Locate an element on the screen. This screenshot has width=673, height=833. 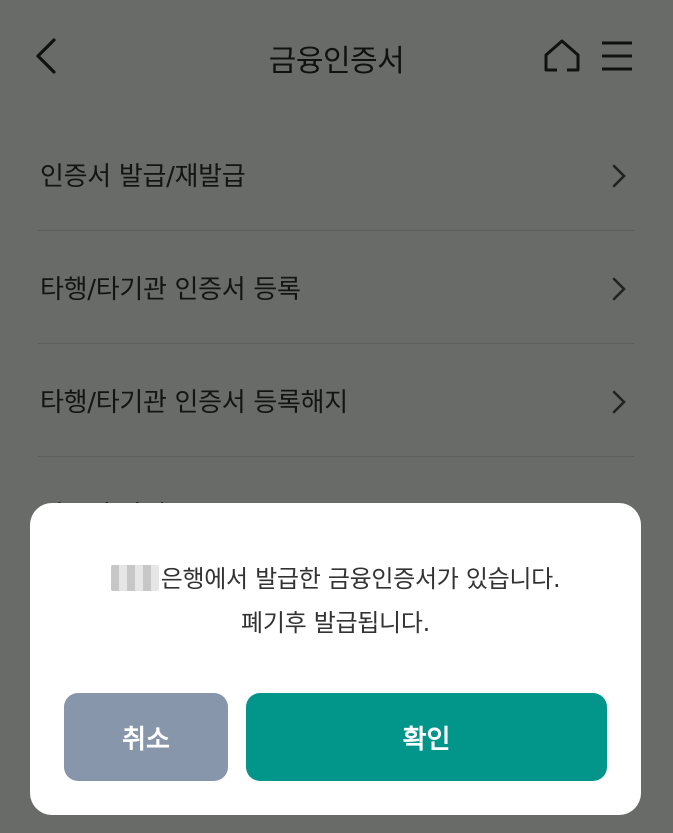
list-item-label: 타행/타기관 인증서 등록해지 is located at coordinates (194, 403).